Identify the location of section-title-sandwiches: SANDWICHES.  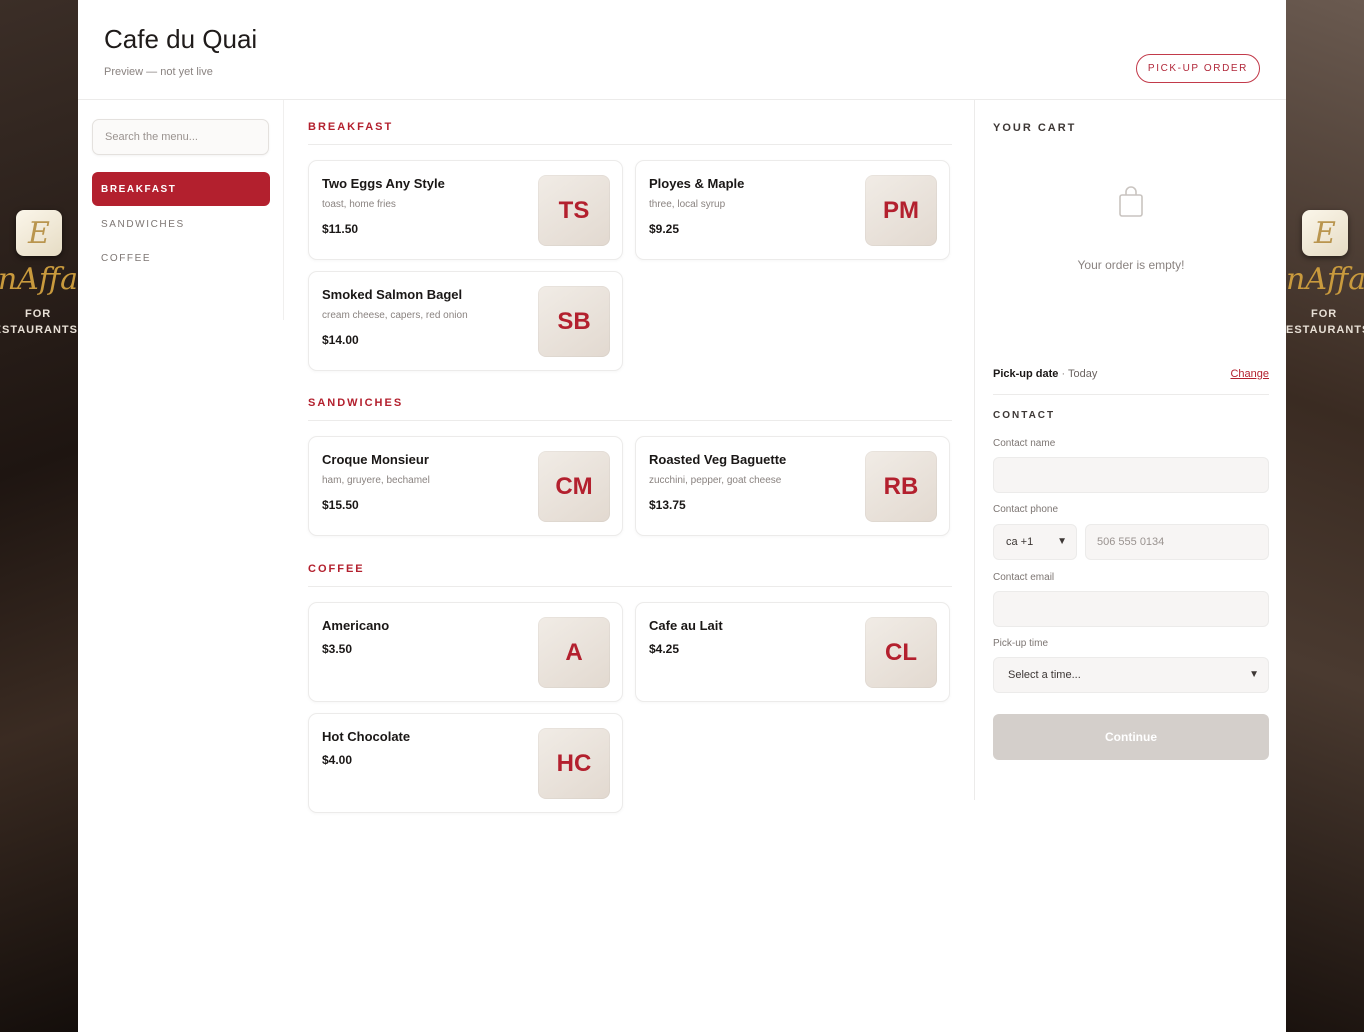
(356, 403).